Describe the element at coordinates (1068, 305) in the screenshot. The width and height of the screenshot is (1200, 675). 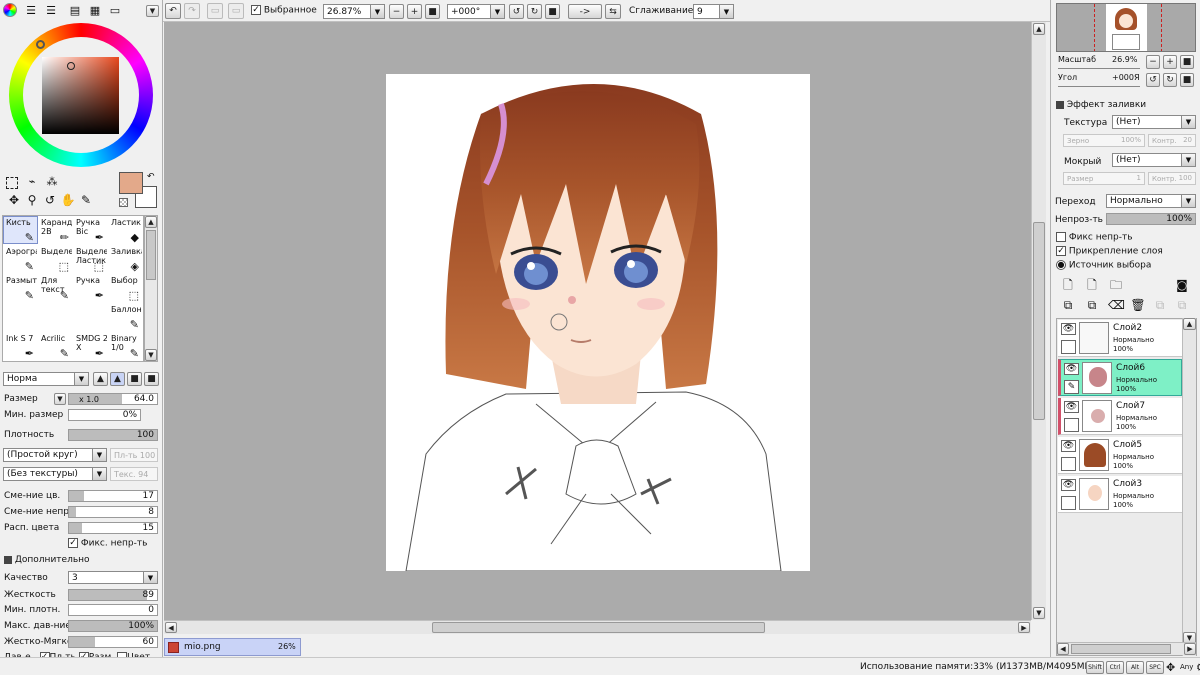
I see `copy-layer-icon: ⧉` at that location.